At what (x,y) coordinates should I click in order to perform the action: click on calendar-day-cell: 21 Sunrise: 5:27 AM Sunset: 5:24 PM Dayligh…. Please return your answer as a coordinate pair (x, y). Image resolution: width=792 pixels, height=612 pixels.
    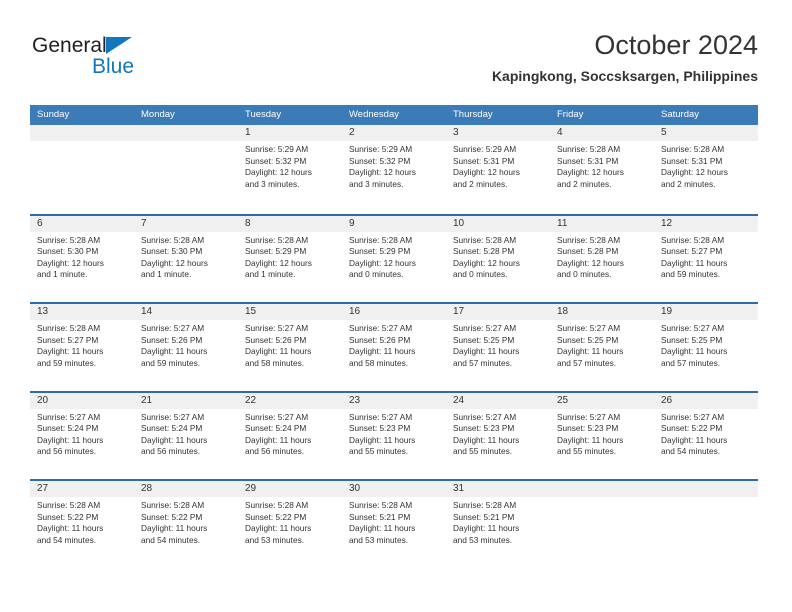
    Looking at the image, I should click on (186, 435).